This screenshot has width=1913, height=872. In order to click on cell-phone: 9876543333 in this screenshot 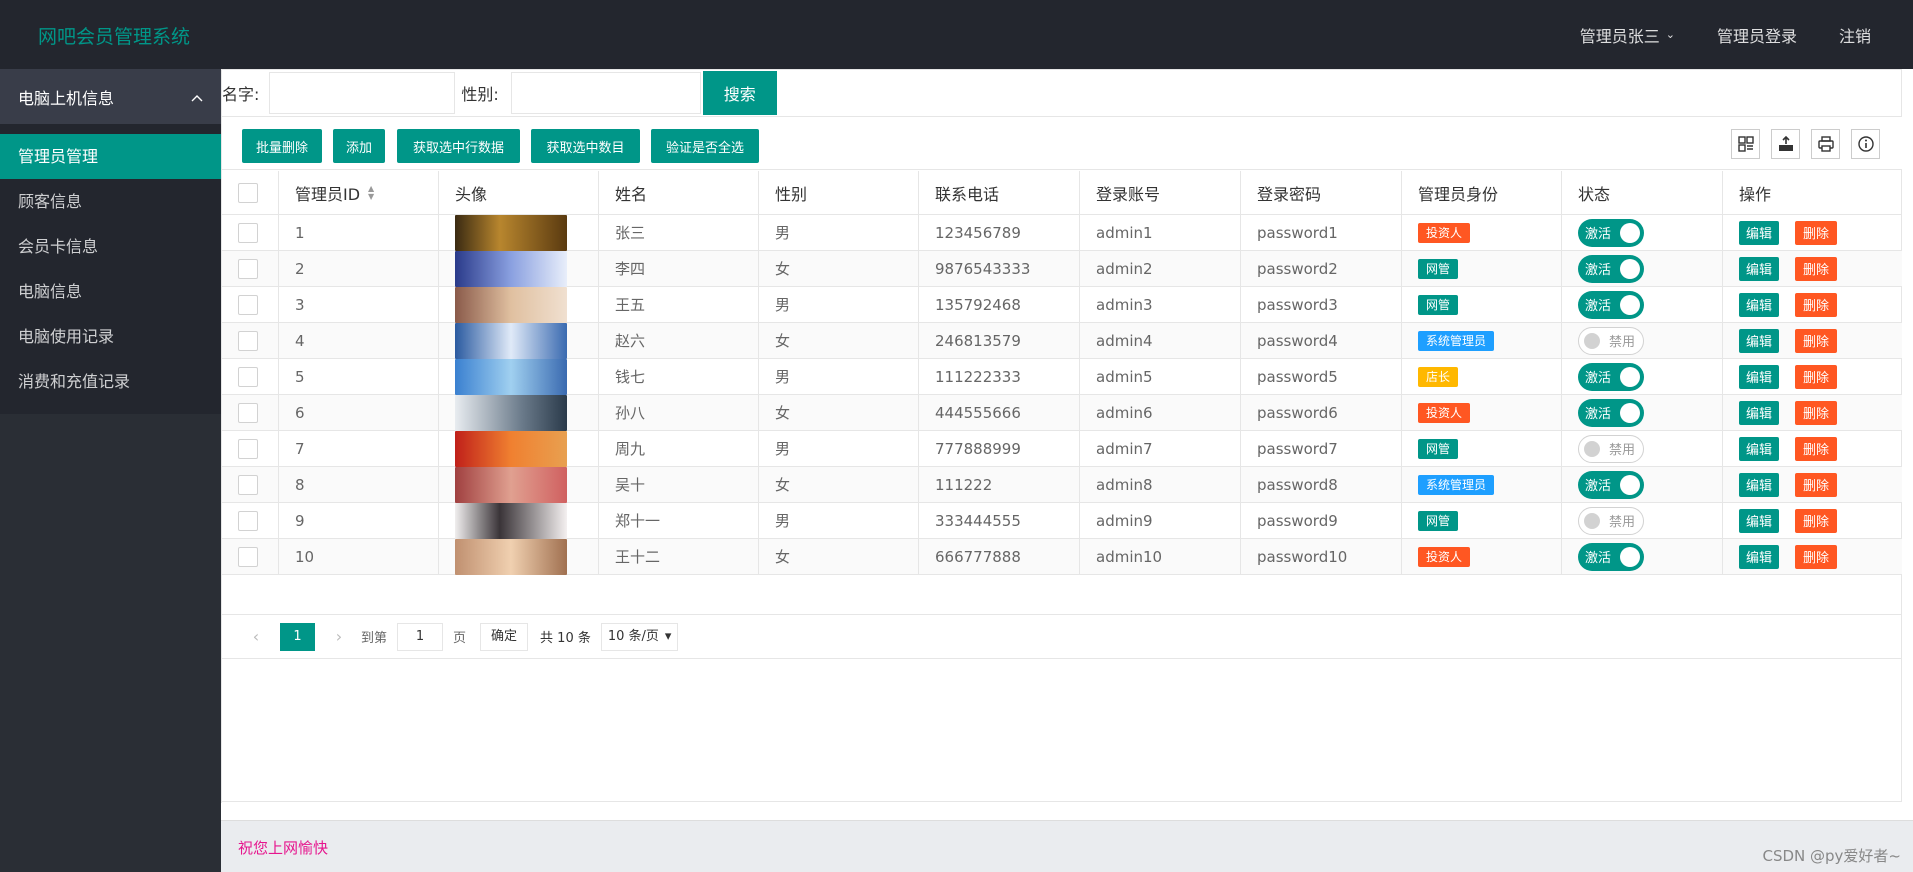, I will do `click(999, 268)`.